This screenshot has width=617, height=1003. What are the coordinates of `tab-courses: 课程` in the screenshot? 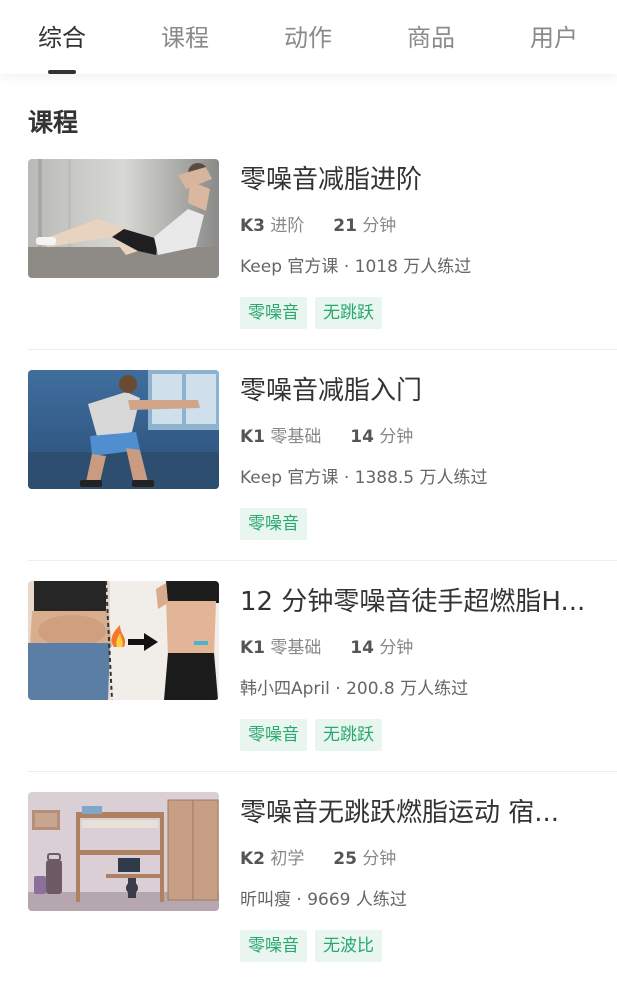 It's located at (185, 38).